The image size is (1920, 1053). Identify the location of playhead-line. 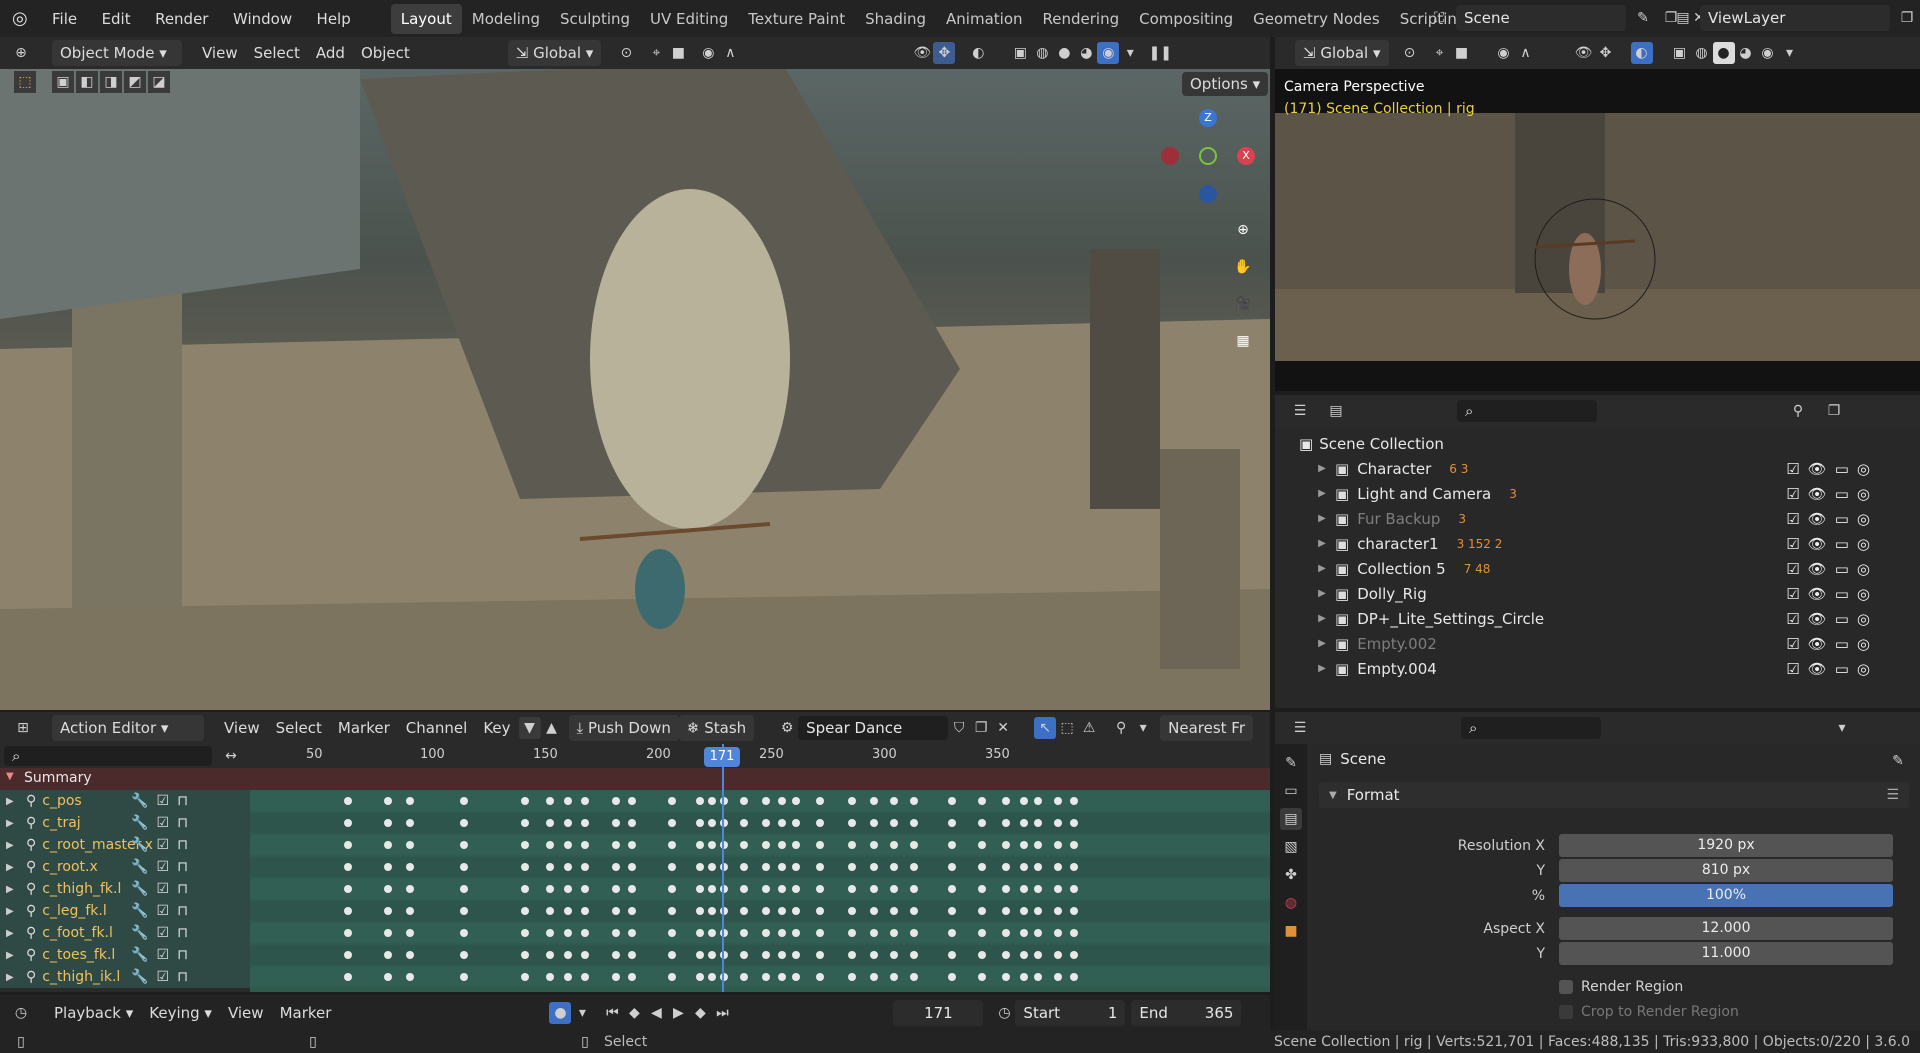
(723, 868).